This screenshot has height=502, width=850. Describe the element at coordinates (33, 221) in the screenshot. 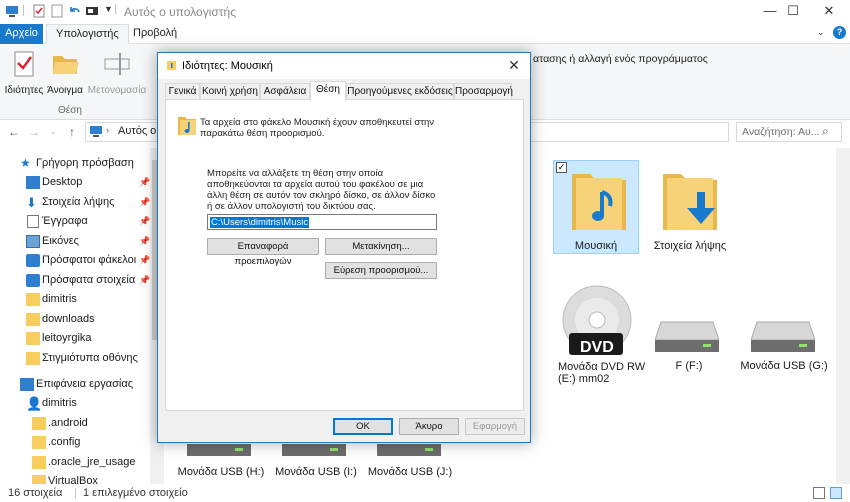

I see `documents-icon` at that location.